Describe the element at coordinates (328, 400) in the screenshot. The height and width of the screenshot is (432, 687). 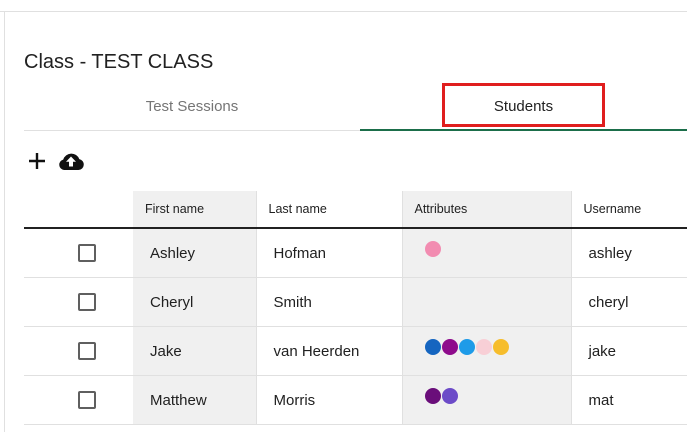
I see `cell-last-name: Morris` at that location.